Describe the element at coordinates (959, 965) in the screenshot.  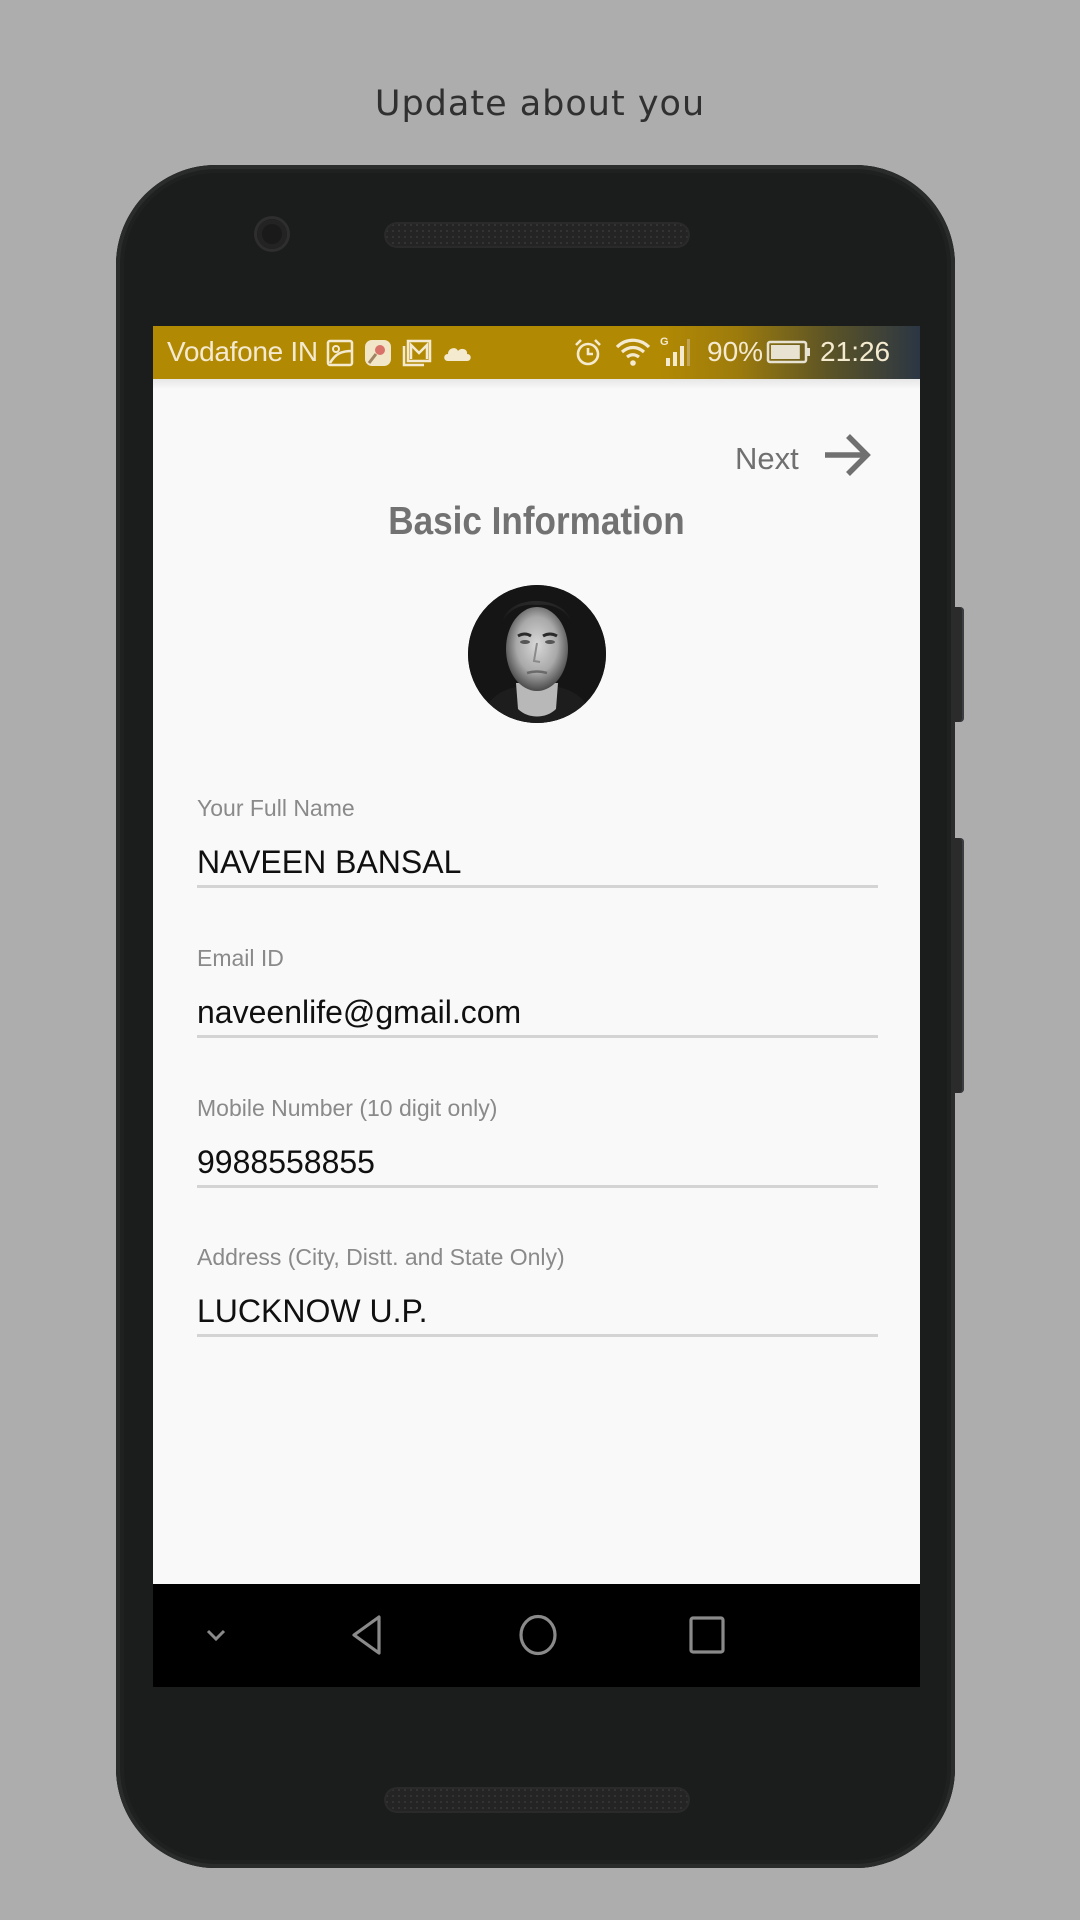
I see `volume-button` at that location.